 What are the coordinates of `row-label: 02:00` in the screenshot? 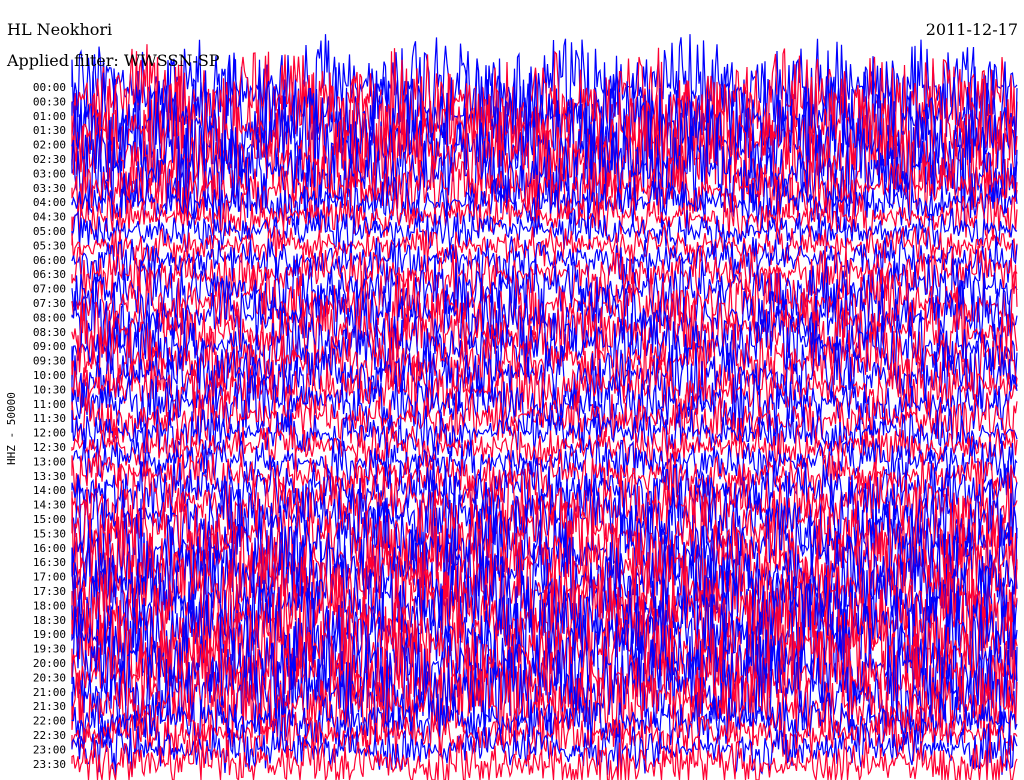 It's located at (49, 145).